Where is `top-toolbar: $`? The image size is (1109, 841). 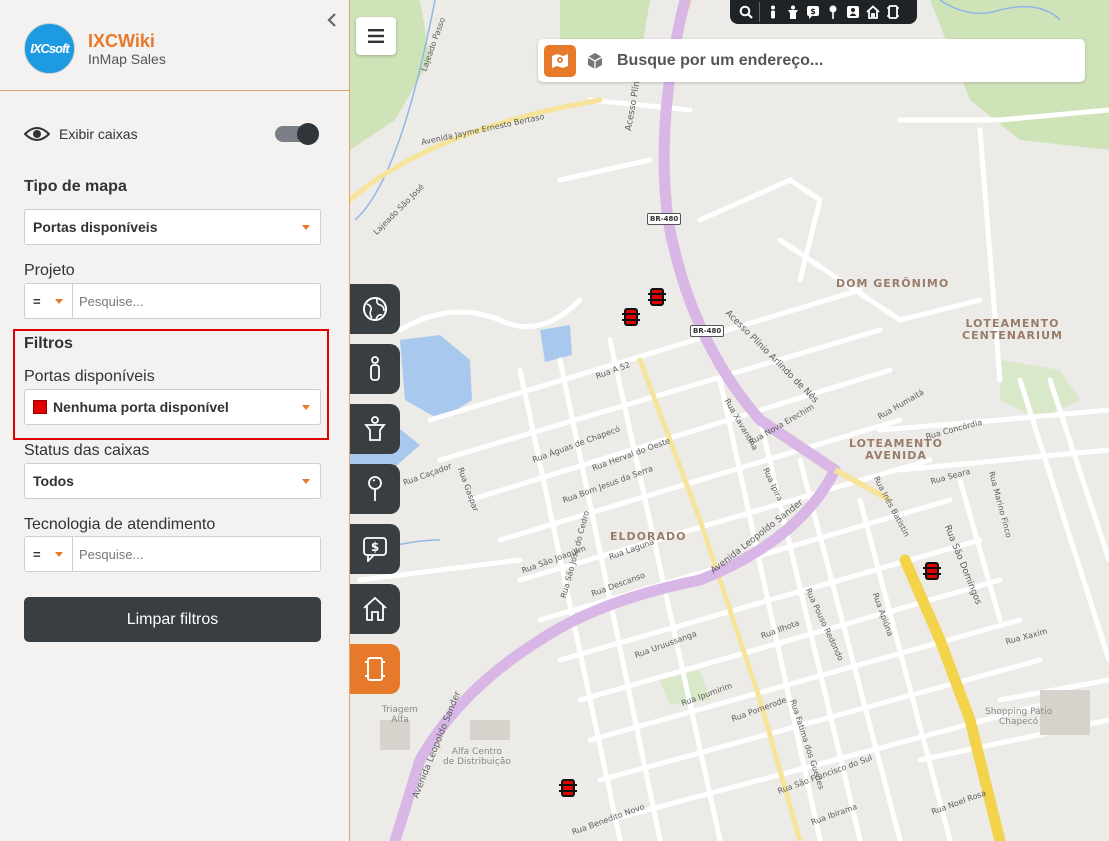
top-toolbar: $ is located at coordinates (823, 12).